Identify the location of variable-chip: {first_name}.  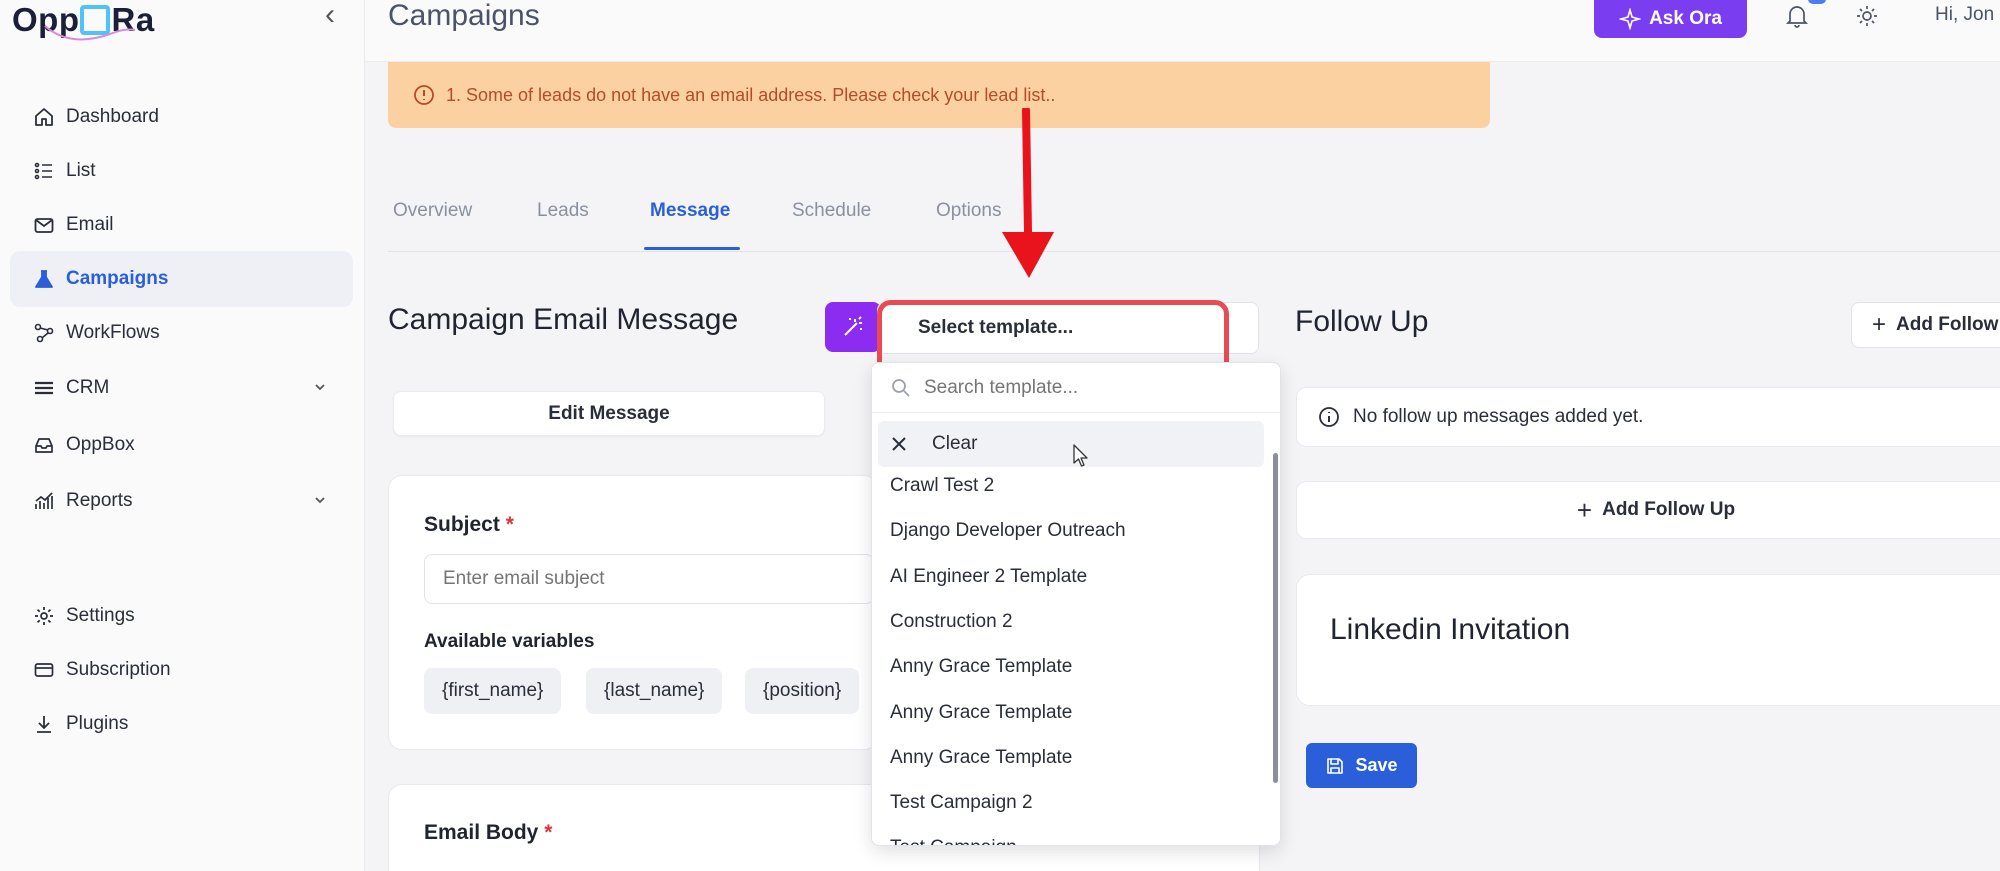
(493, 691).